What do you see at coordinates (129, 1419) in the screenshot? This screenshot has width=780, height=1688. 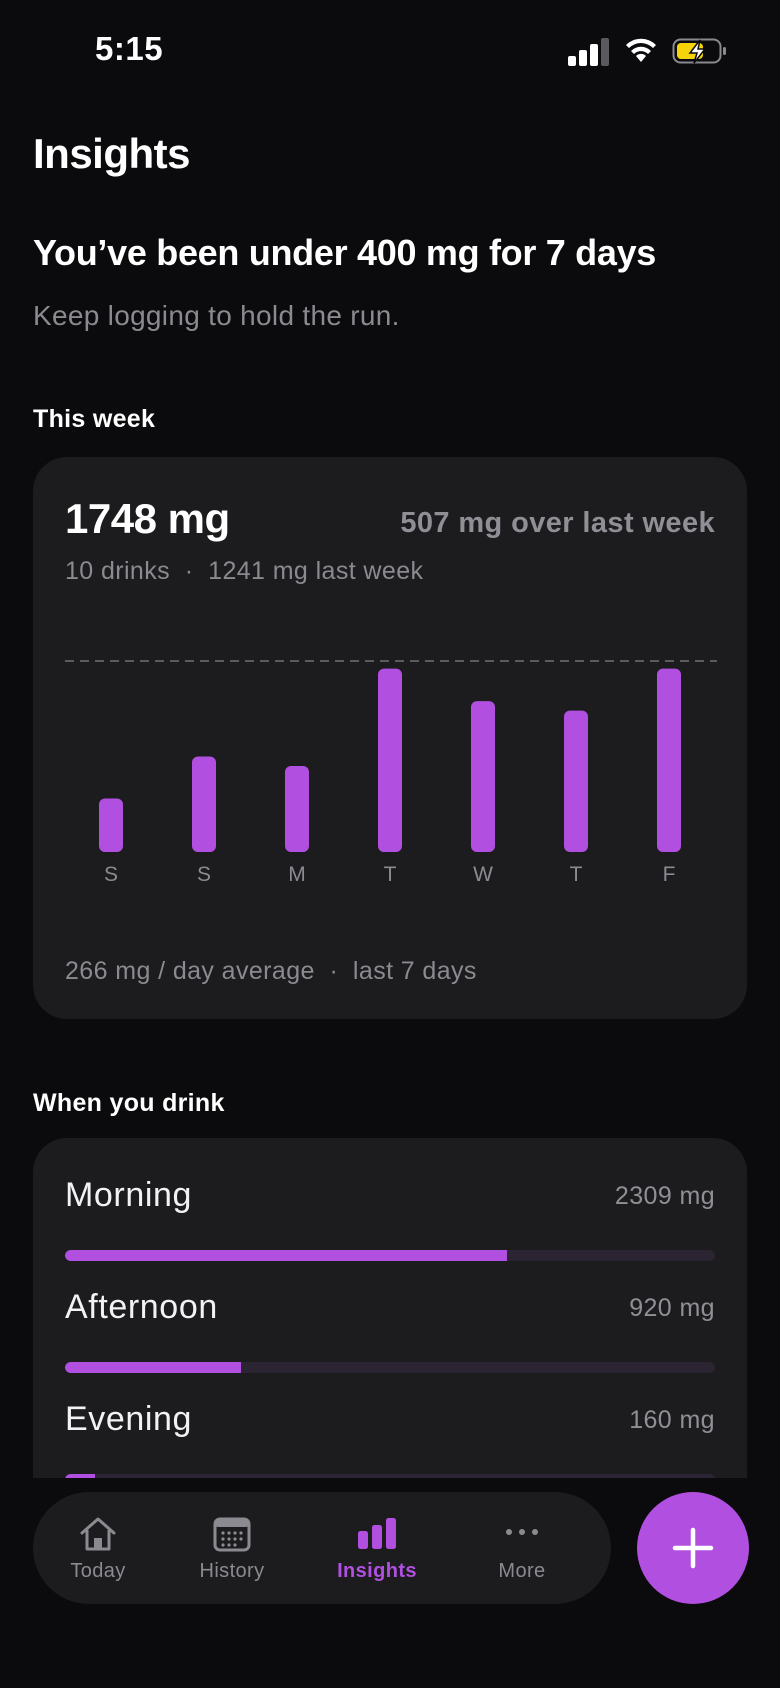 I see `period-name: Evening` at bounding box center [129, 1419].